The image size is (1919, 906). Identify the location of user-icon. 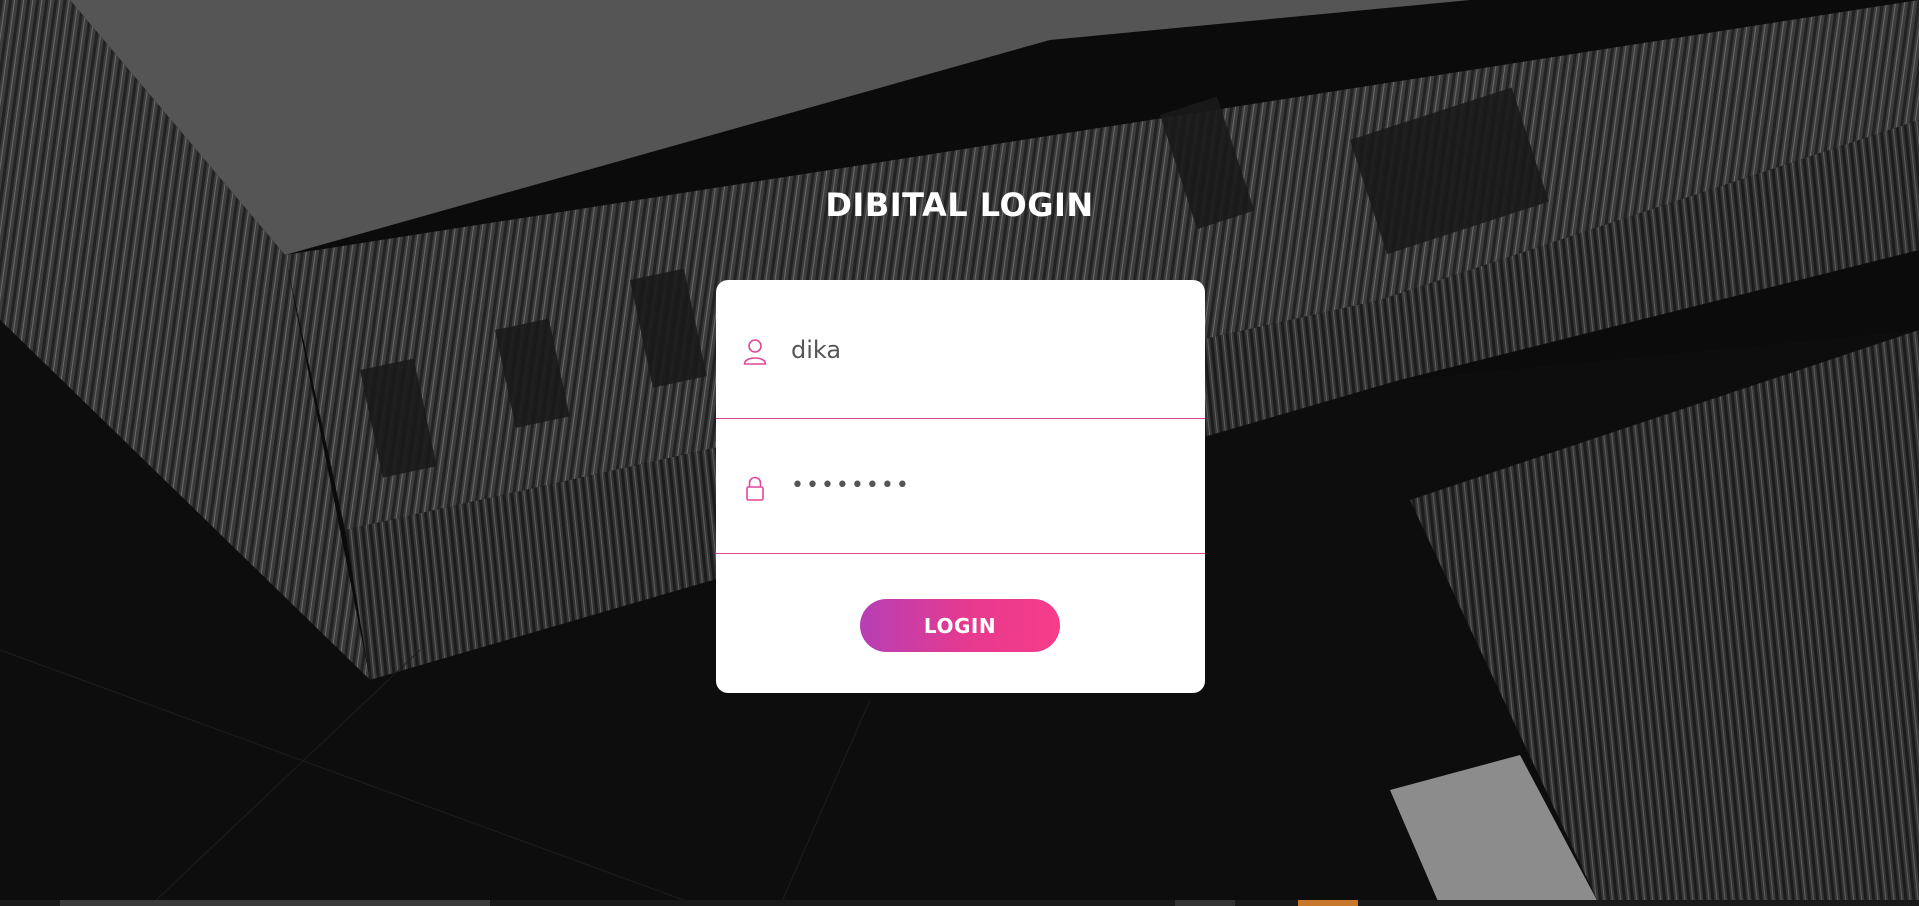
(755, 352).